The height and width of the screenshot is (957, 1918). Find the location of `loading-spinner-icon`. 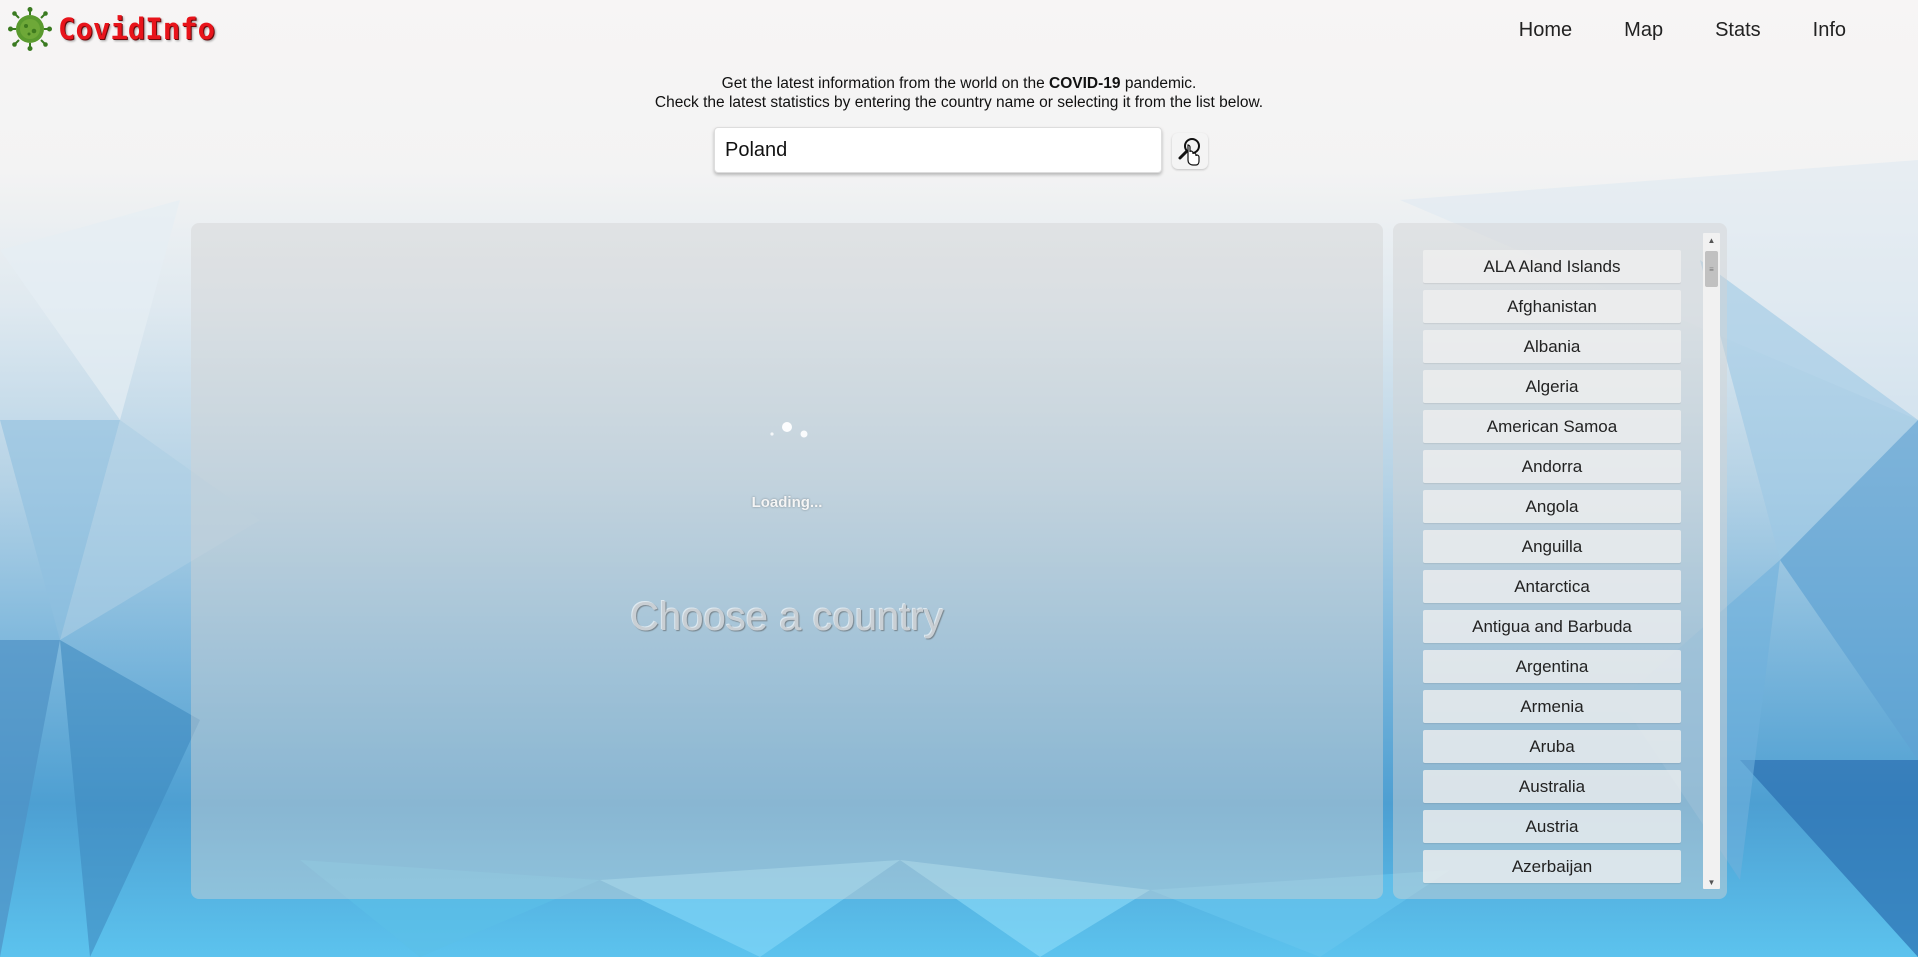

loading-spinner-icon is located at coordinates (789, 430).